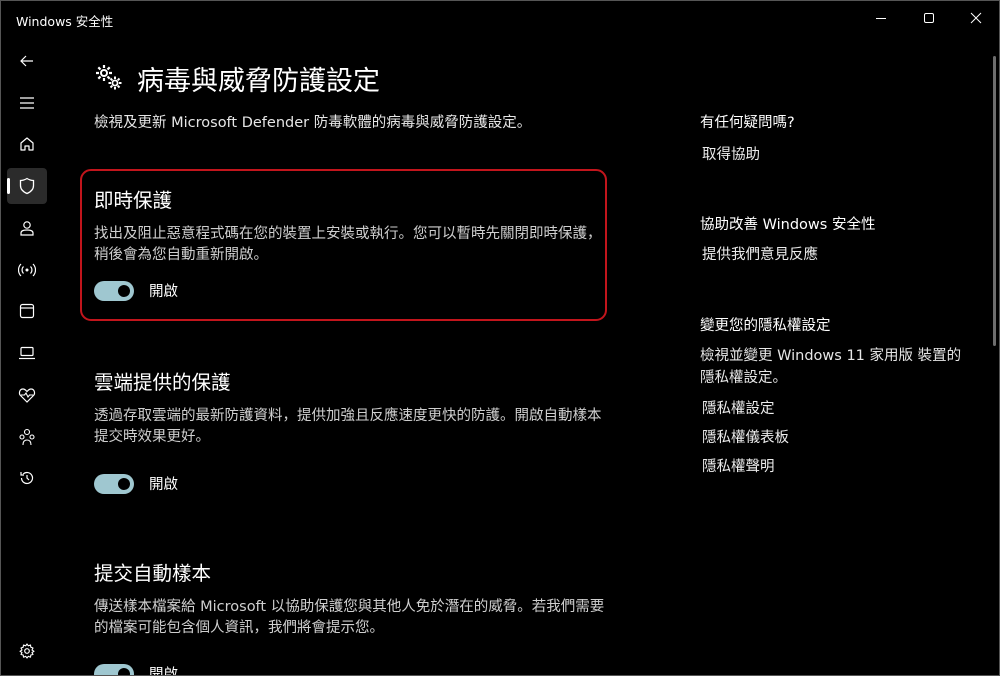  I want to click on menu-button, so click(27, 103).